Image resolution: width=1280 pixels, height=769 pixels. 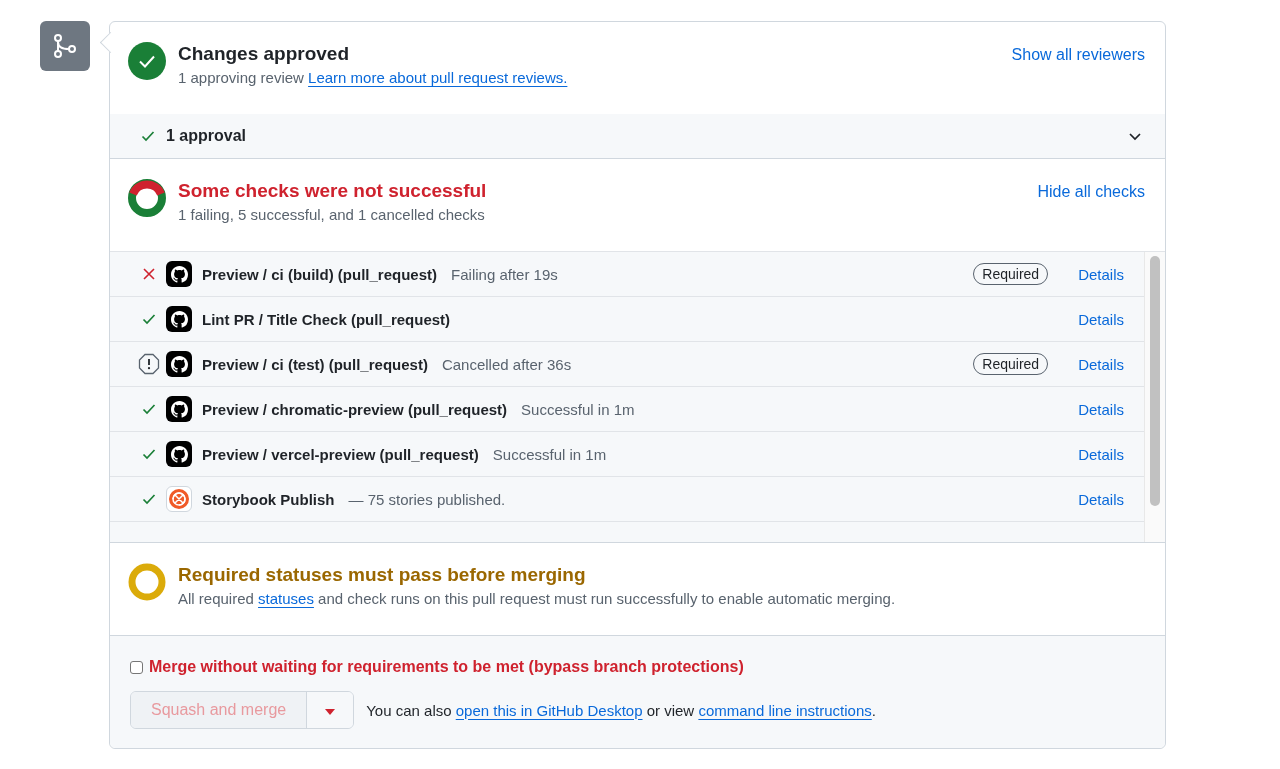 I want to click on reviews-link: Learn more about pull request reviews., so click(x=438, y=77).